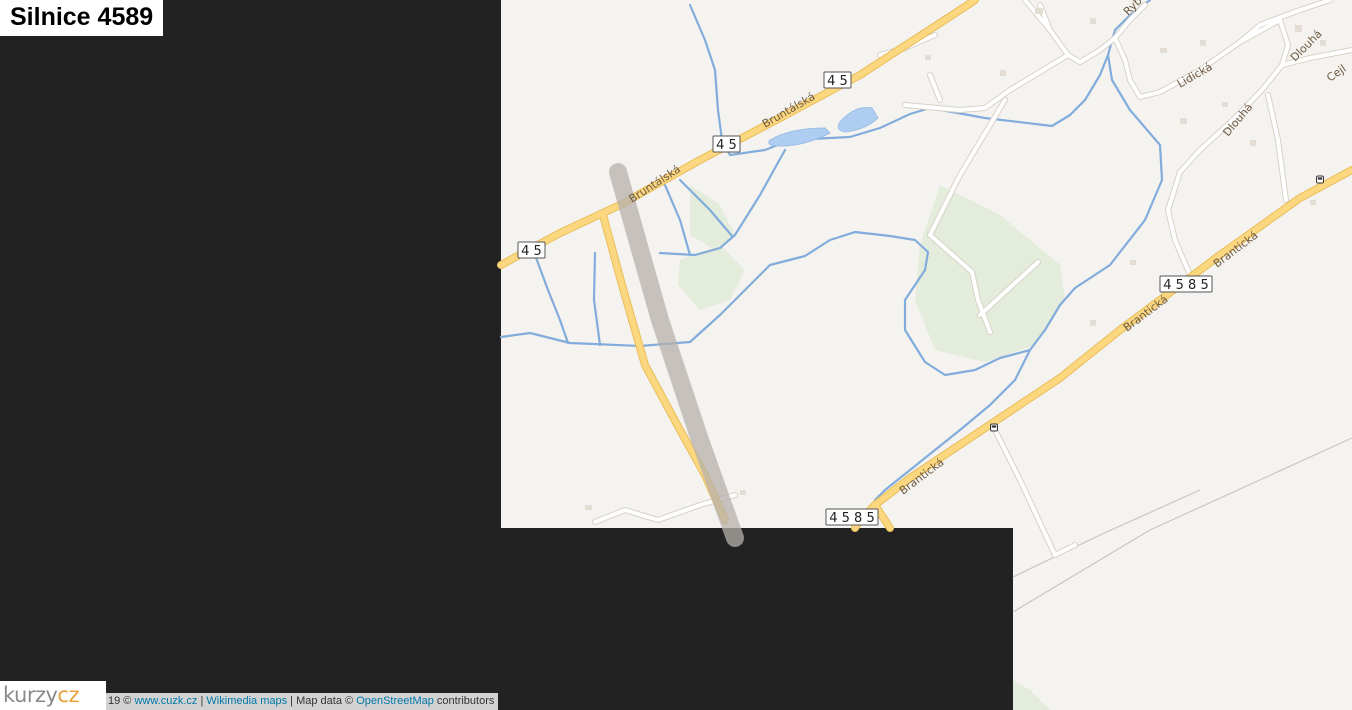 This screenshot has width=1352, height=710. What do you see at coordinates (465, 701) in the screenshot?
I see `attribution-contributors: contributors` at bounding box center [465, 701].